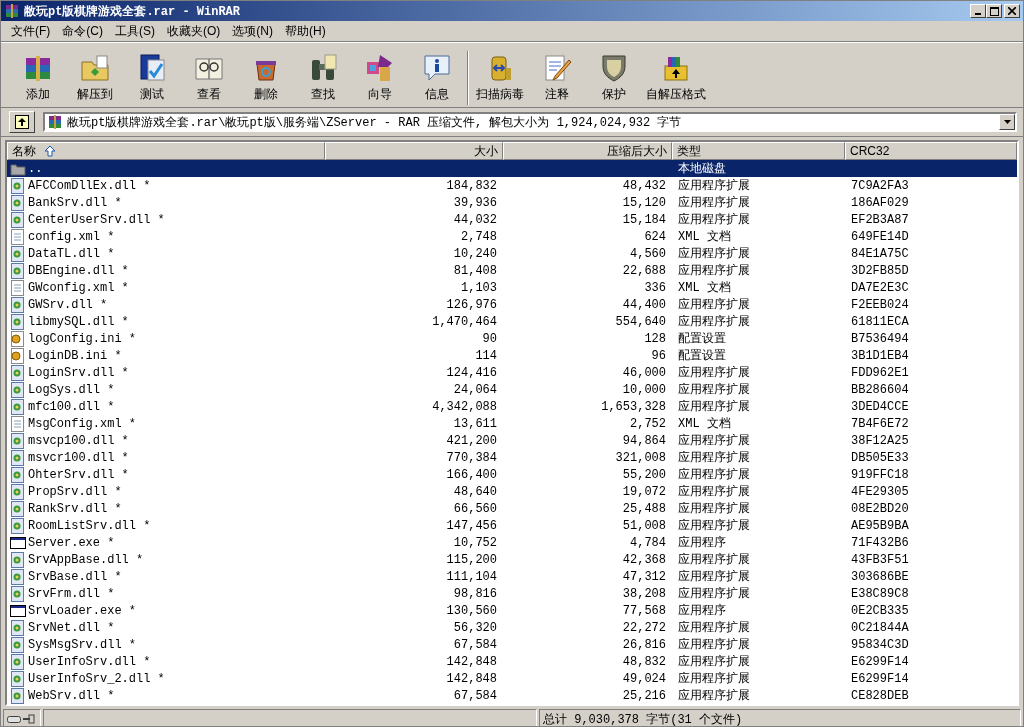 The height and width of the screenshot is (727, 1024). What do you see at coordinates (94, 77) in the screenshot?
I see `toolbar-button: 解压到` at bounding box center [94, 77].